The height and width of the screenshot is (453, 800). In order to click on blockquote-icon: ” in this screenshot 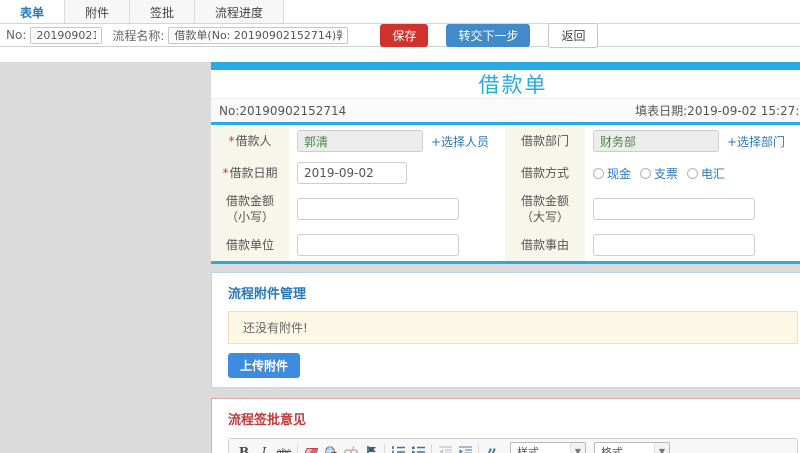, I will do `click(492, 448)`.